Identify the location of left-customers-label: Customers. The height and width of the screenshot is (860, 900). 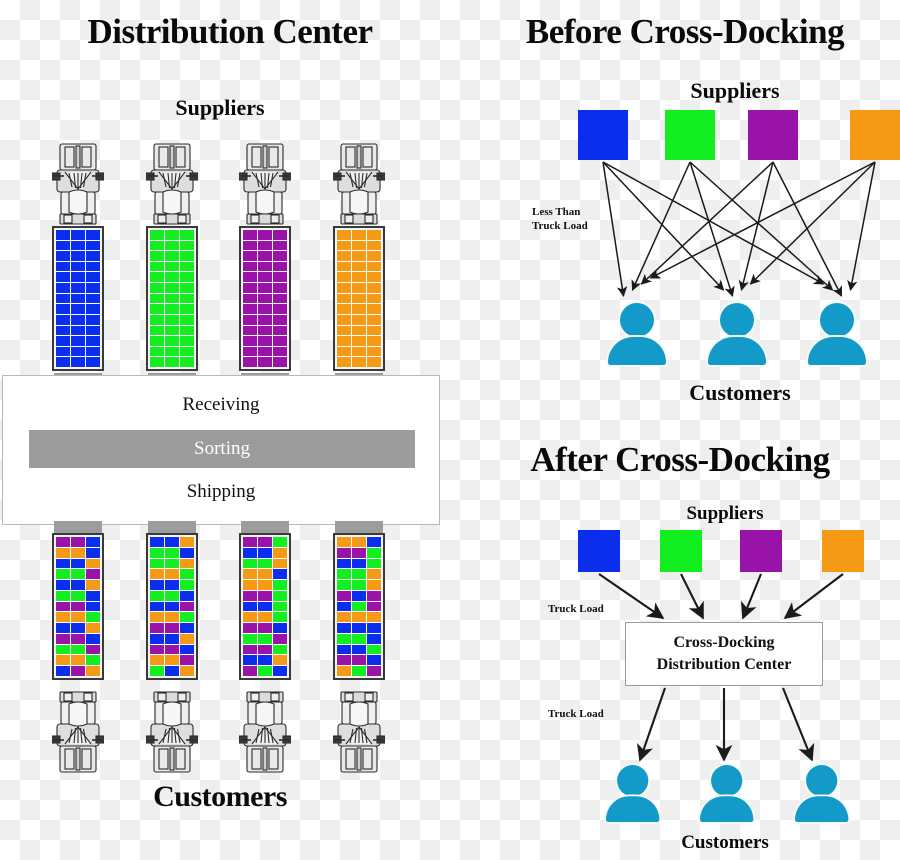
(220, 796).